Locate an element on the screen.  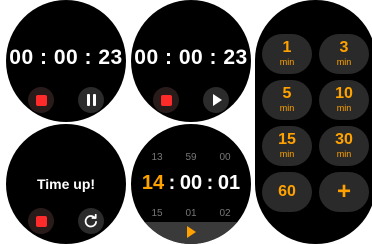
resume-button is located at coordinates (216, 100).